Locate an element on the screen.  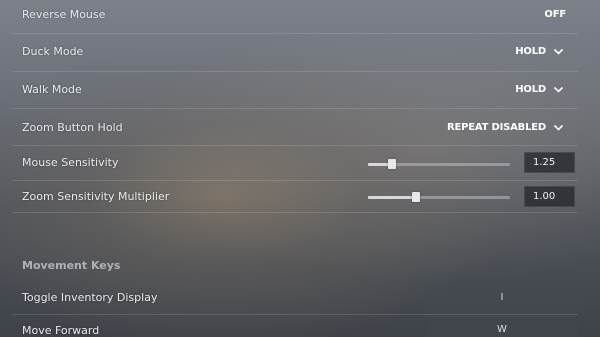
mouse-sensitivity-input: 1.25 is located at coordinates (549, 162).